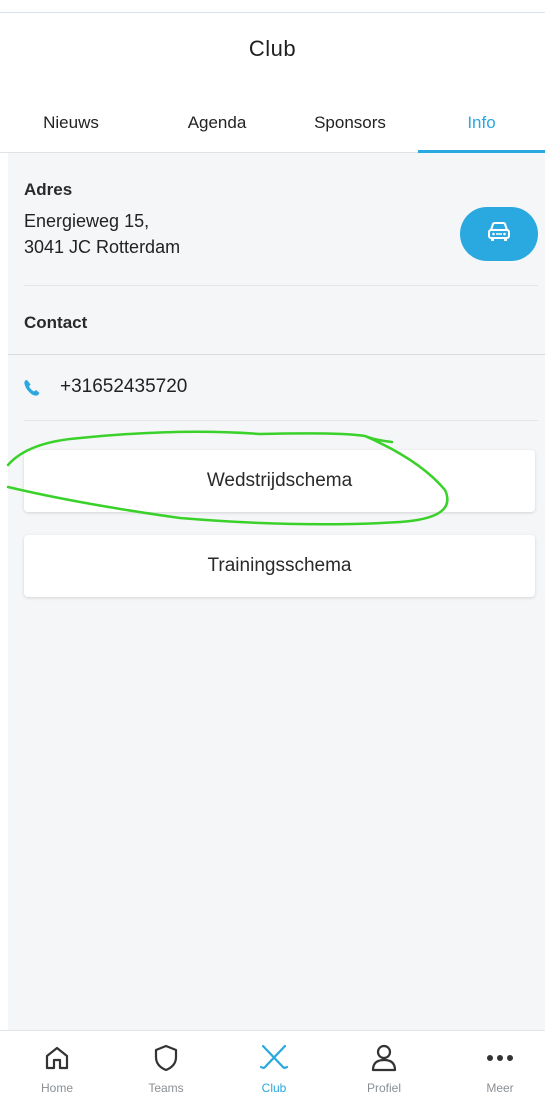 The image size is (545, 1098). What do you see at coordinates (87, 221) in the screenshot?
I see `address-line-1: Energieweg 15,` at bounding box center [87, 221].